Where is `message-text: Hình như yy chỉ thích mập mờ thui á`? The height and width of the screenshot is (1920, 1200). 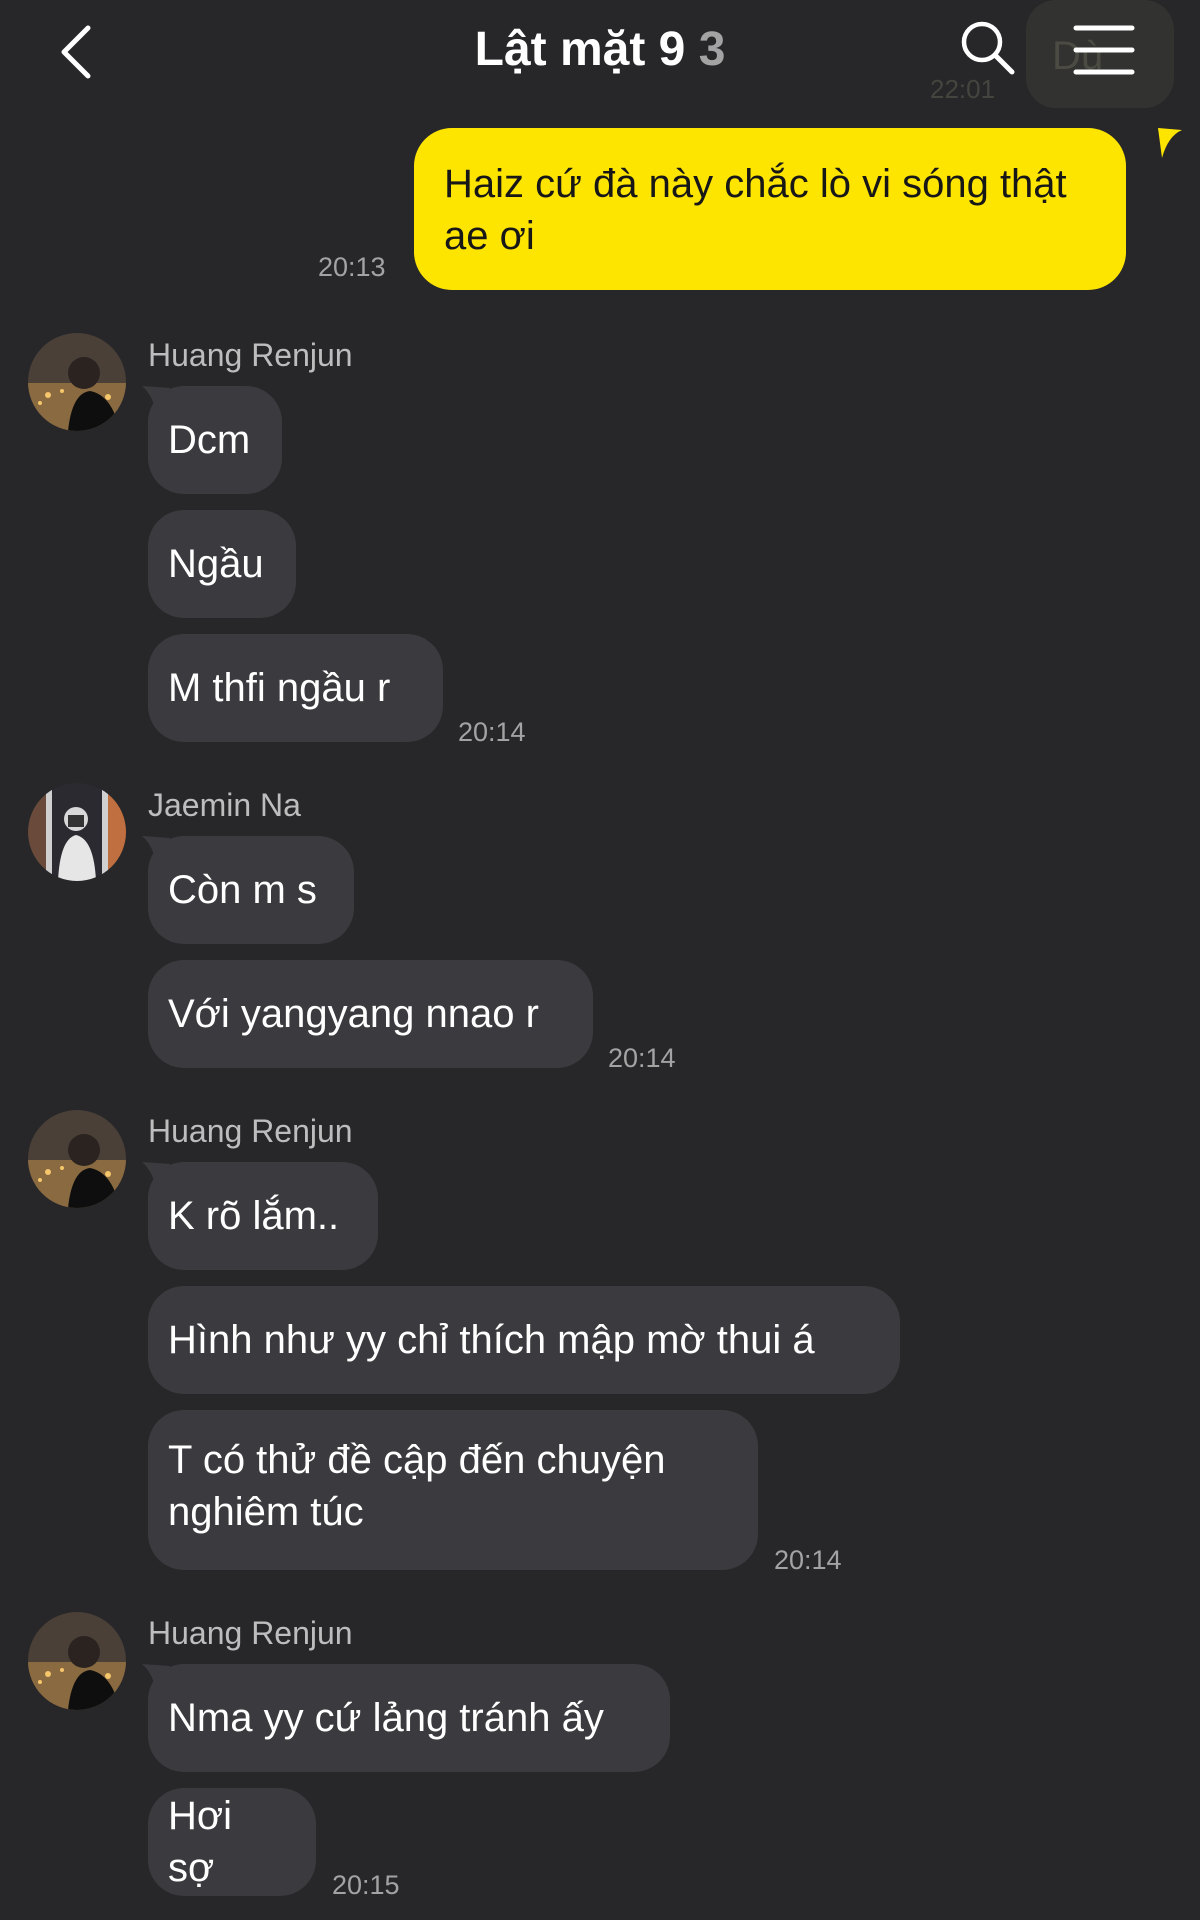
message-text: Hình như yy chỉ thích mập mờ thui á is located at coordinates (491, 1340).